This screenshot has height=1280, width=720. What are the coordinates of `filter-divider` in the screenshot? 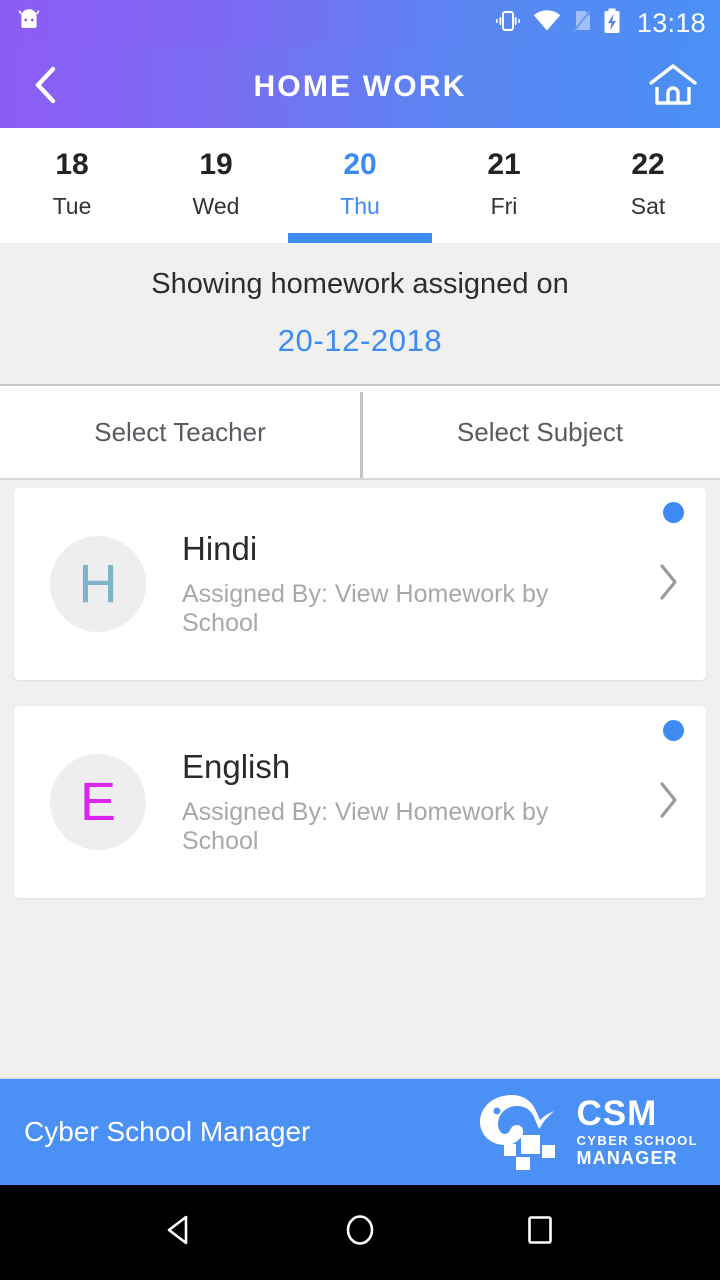 It's located at (361, 435).